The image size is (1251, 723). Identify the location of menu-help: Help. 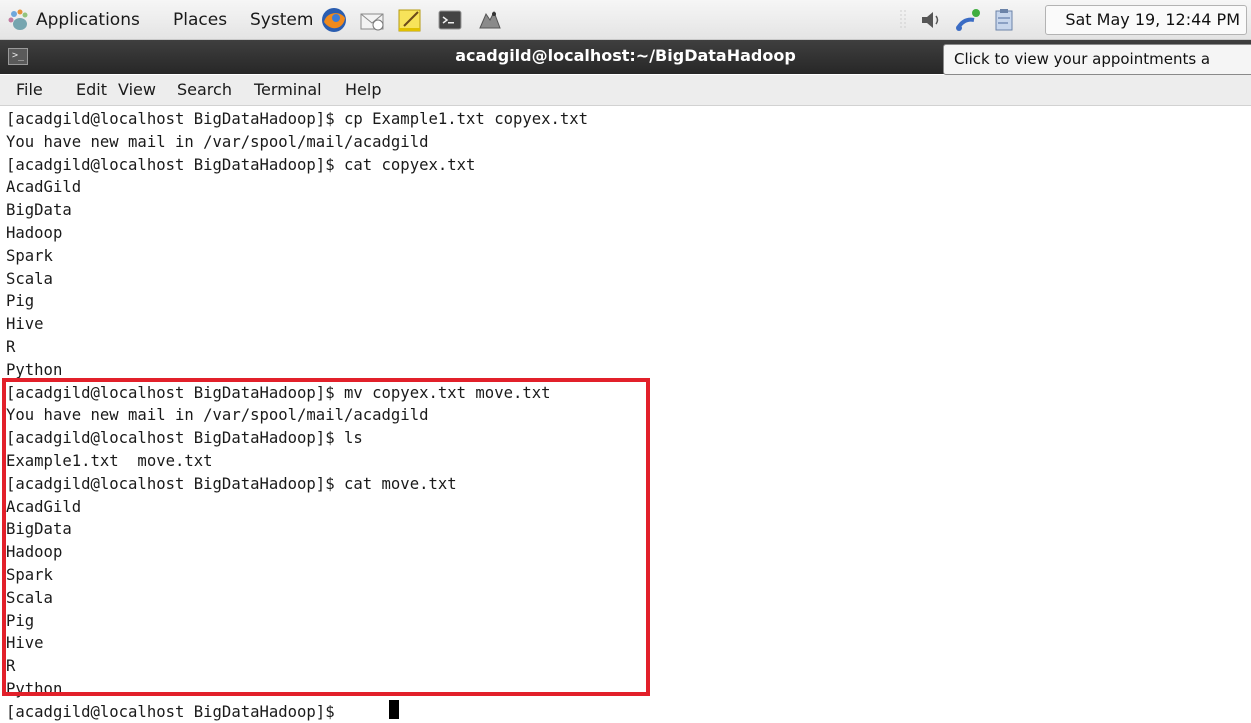
(363, 89).